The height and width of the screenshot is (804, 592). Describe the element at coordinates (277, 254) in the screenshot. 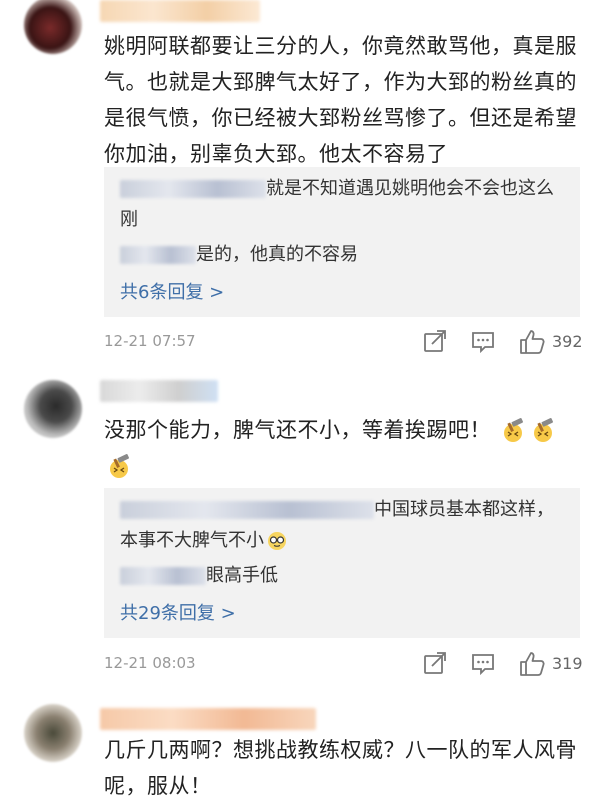

I see `reply-text: 是的，他真的不容易` at that location.